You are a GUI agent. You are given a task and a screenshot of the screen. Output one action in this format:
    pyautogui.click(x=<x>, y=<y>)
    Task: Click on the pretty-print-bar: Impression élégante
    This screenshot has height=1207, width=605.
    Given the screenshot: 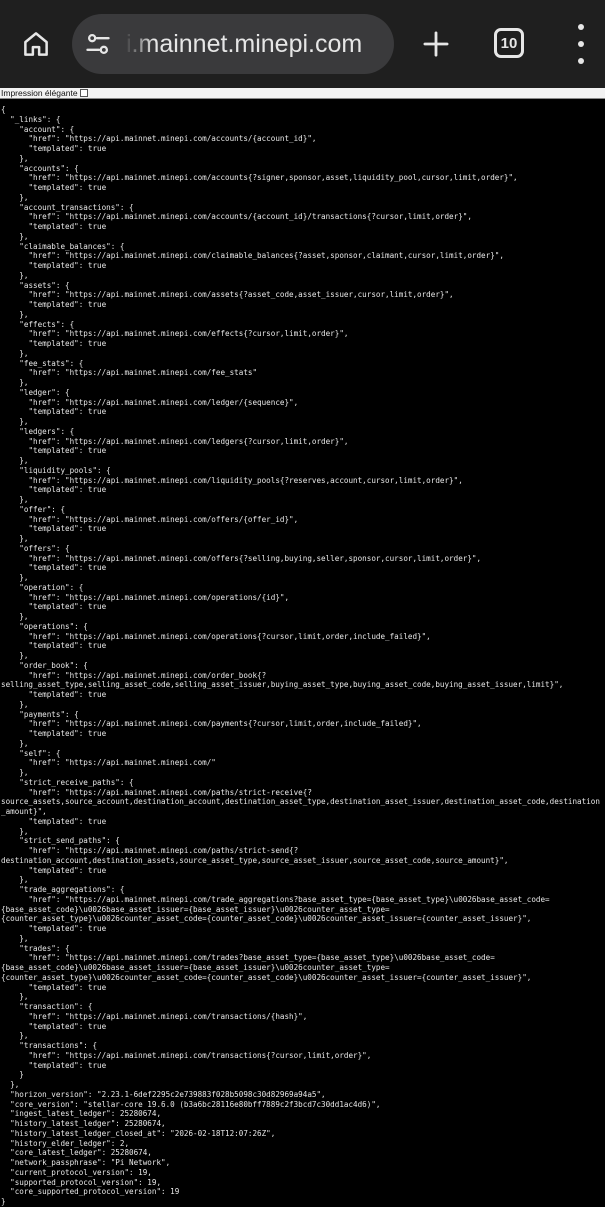 What is the action you would take?
    pyautogui.click(x=302, y=93)
    